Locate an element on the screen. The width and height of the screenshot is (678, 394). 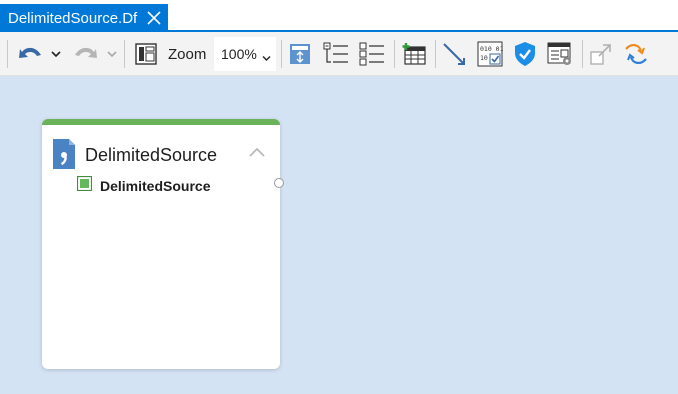
tab-delimitedsource: DelimitedSource.Df is located at coordinates (84, 18).